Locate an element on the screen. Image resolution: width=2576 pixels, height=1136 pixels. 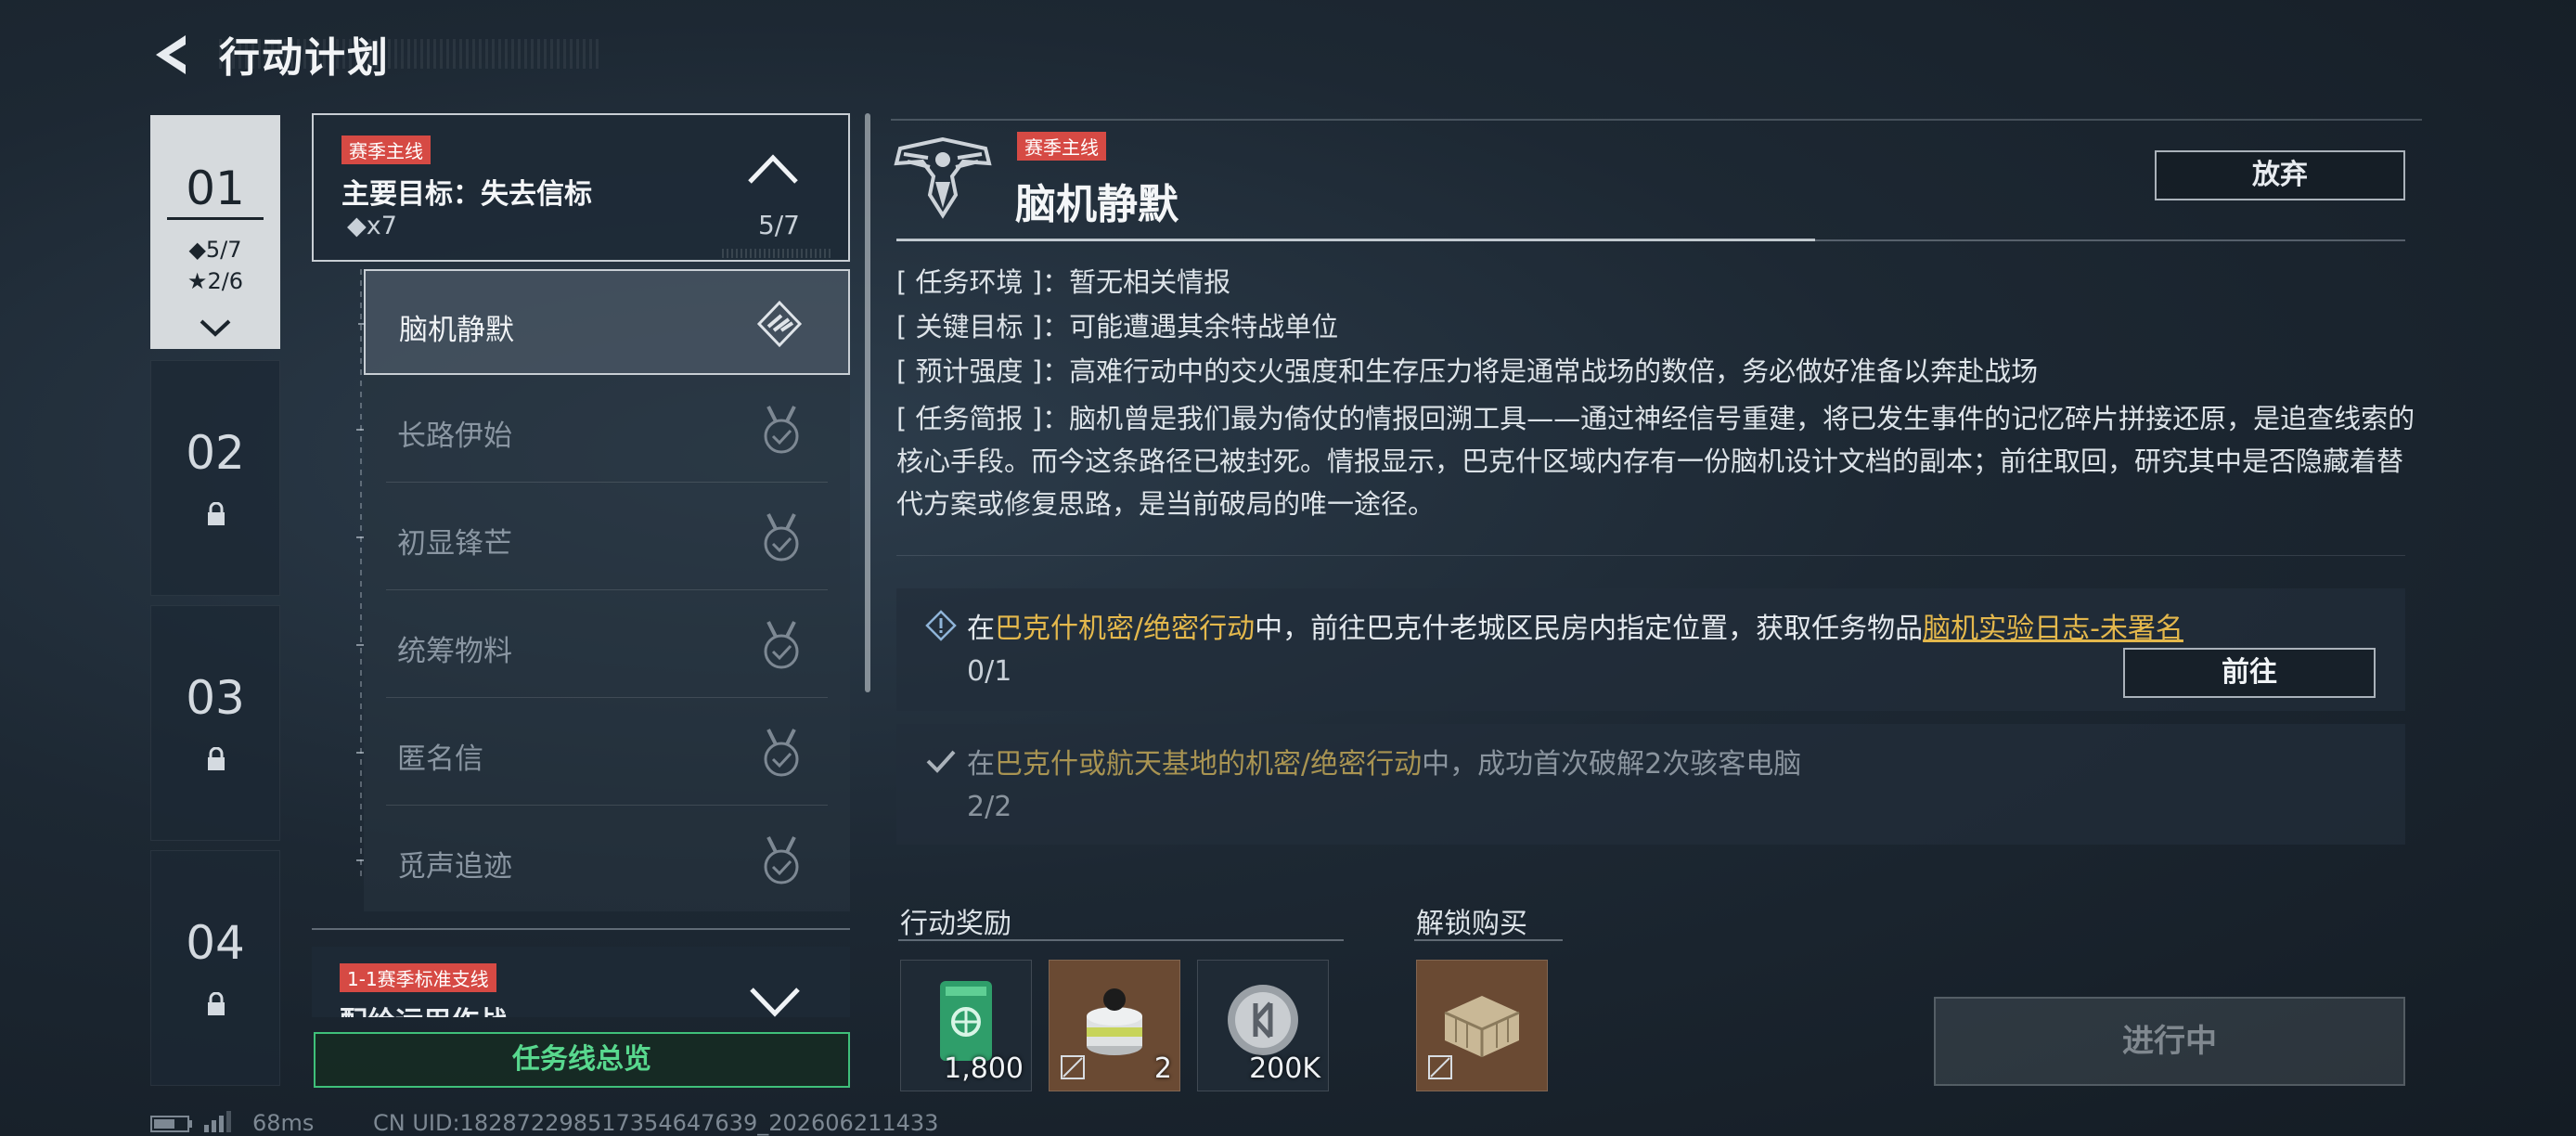
objective-text: 在巴克什或航天基地的机密/绝密行动中，成功首次破解2次骇客电脑 is located at coordinates (1385, 764).